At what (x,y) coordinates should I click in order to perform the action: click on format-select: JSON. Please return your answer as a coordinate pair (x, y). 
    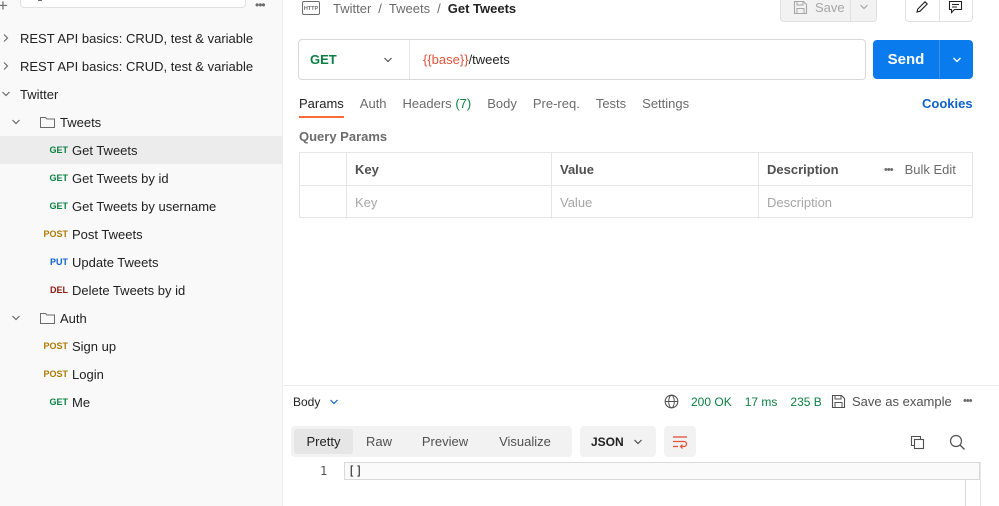
    Looking at the image, I should click on (618, 441).